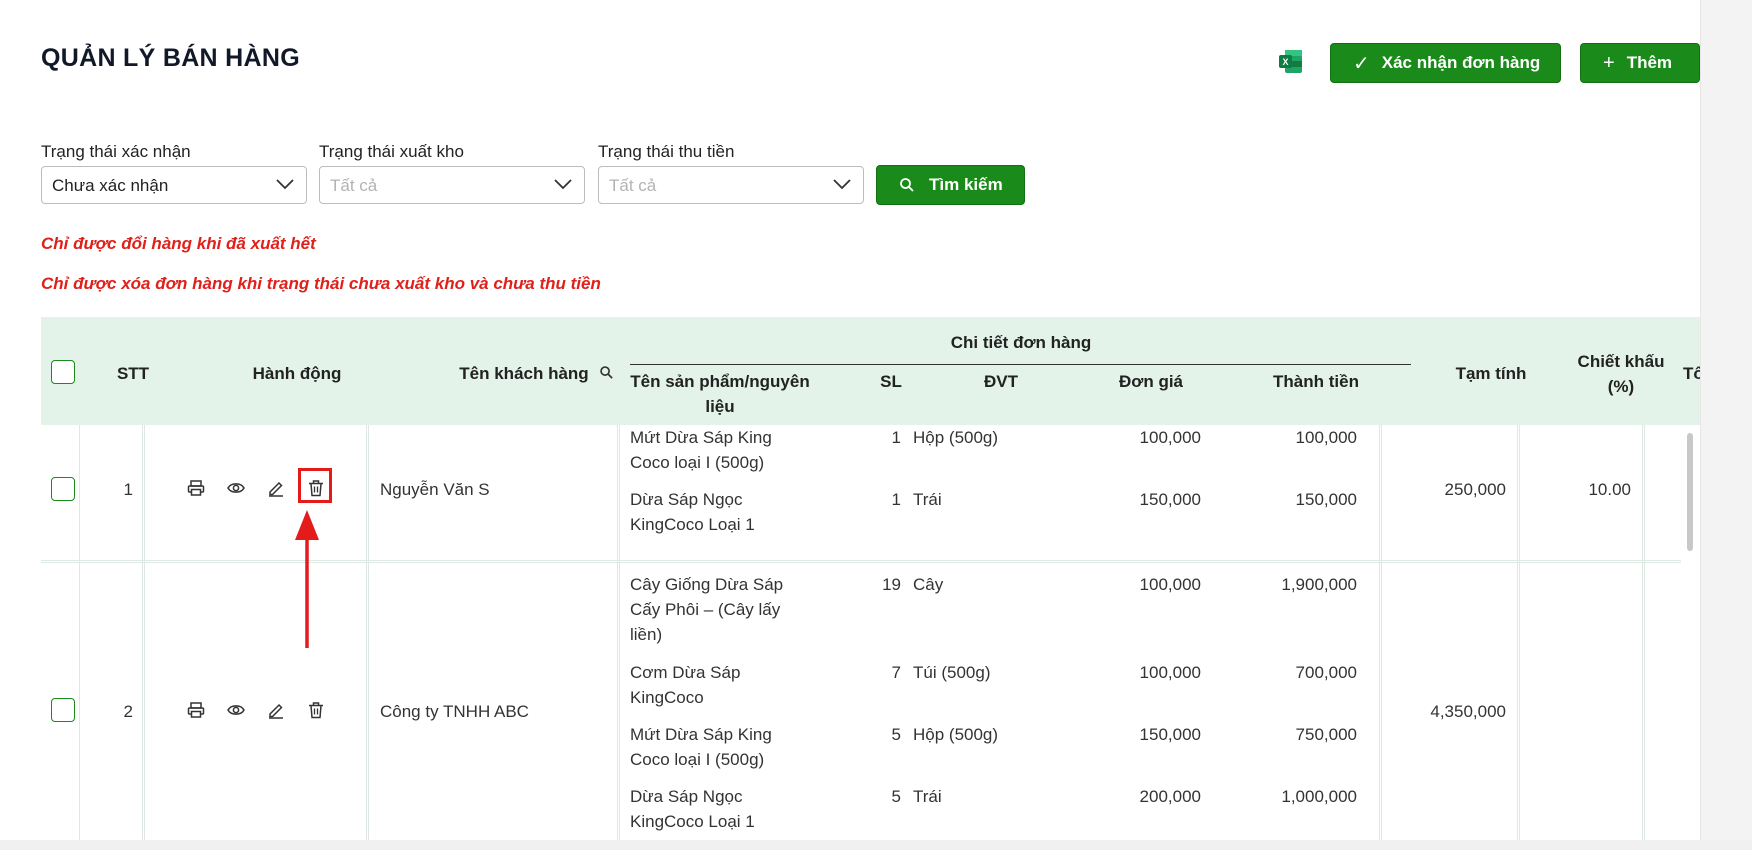 This screenshot has height=850, width=1752. Describe the element at coordinates (1285, 62) in the screenshot. I see `svg-text: X` at that location.